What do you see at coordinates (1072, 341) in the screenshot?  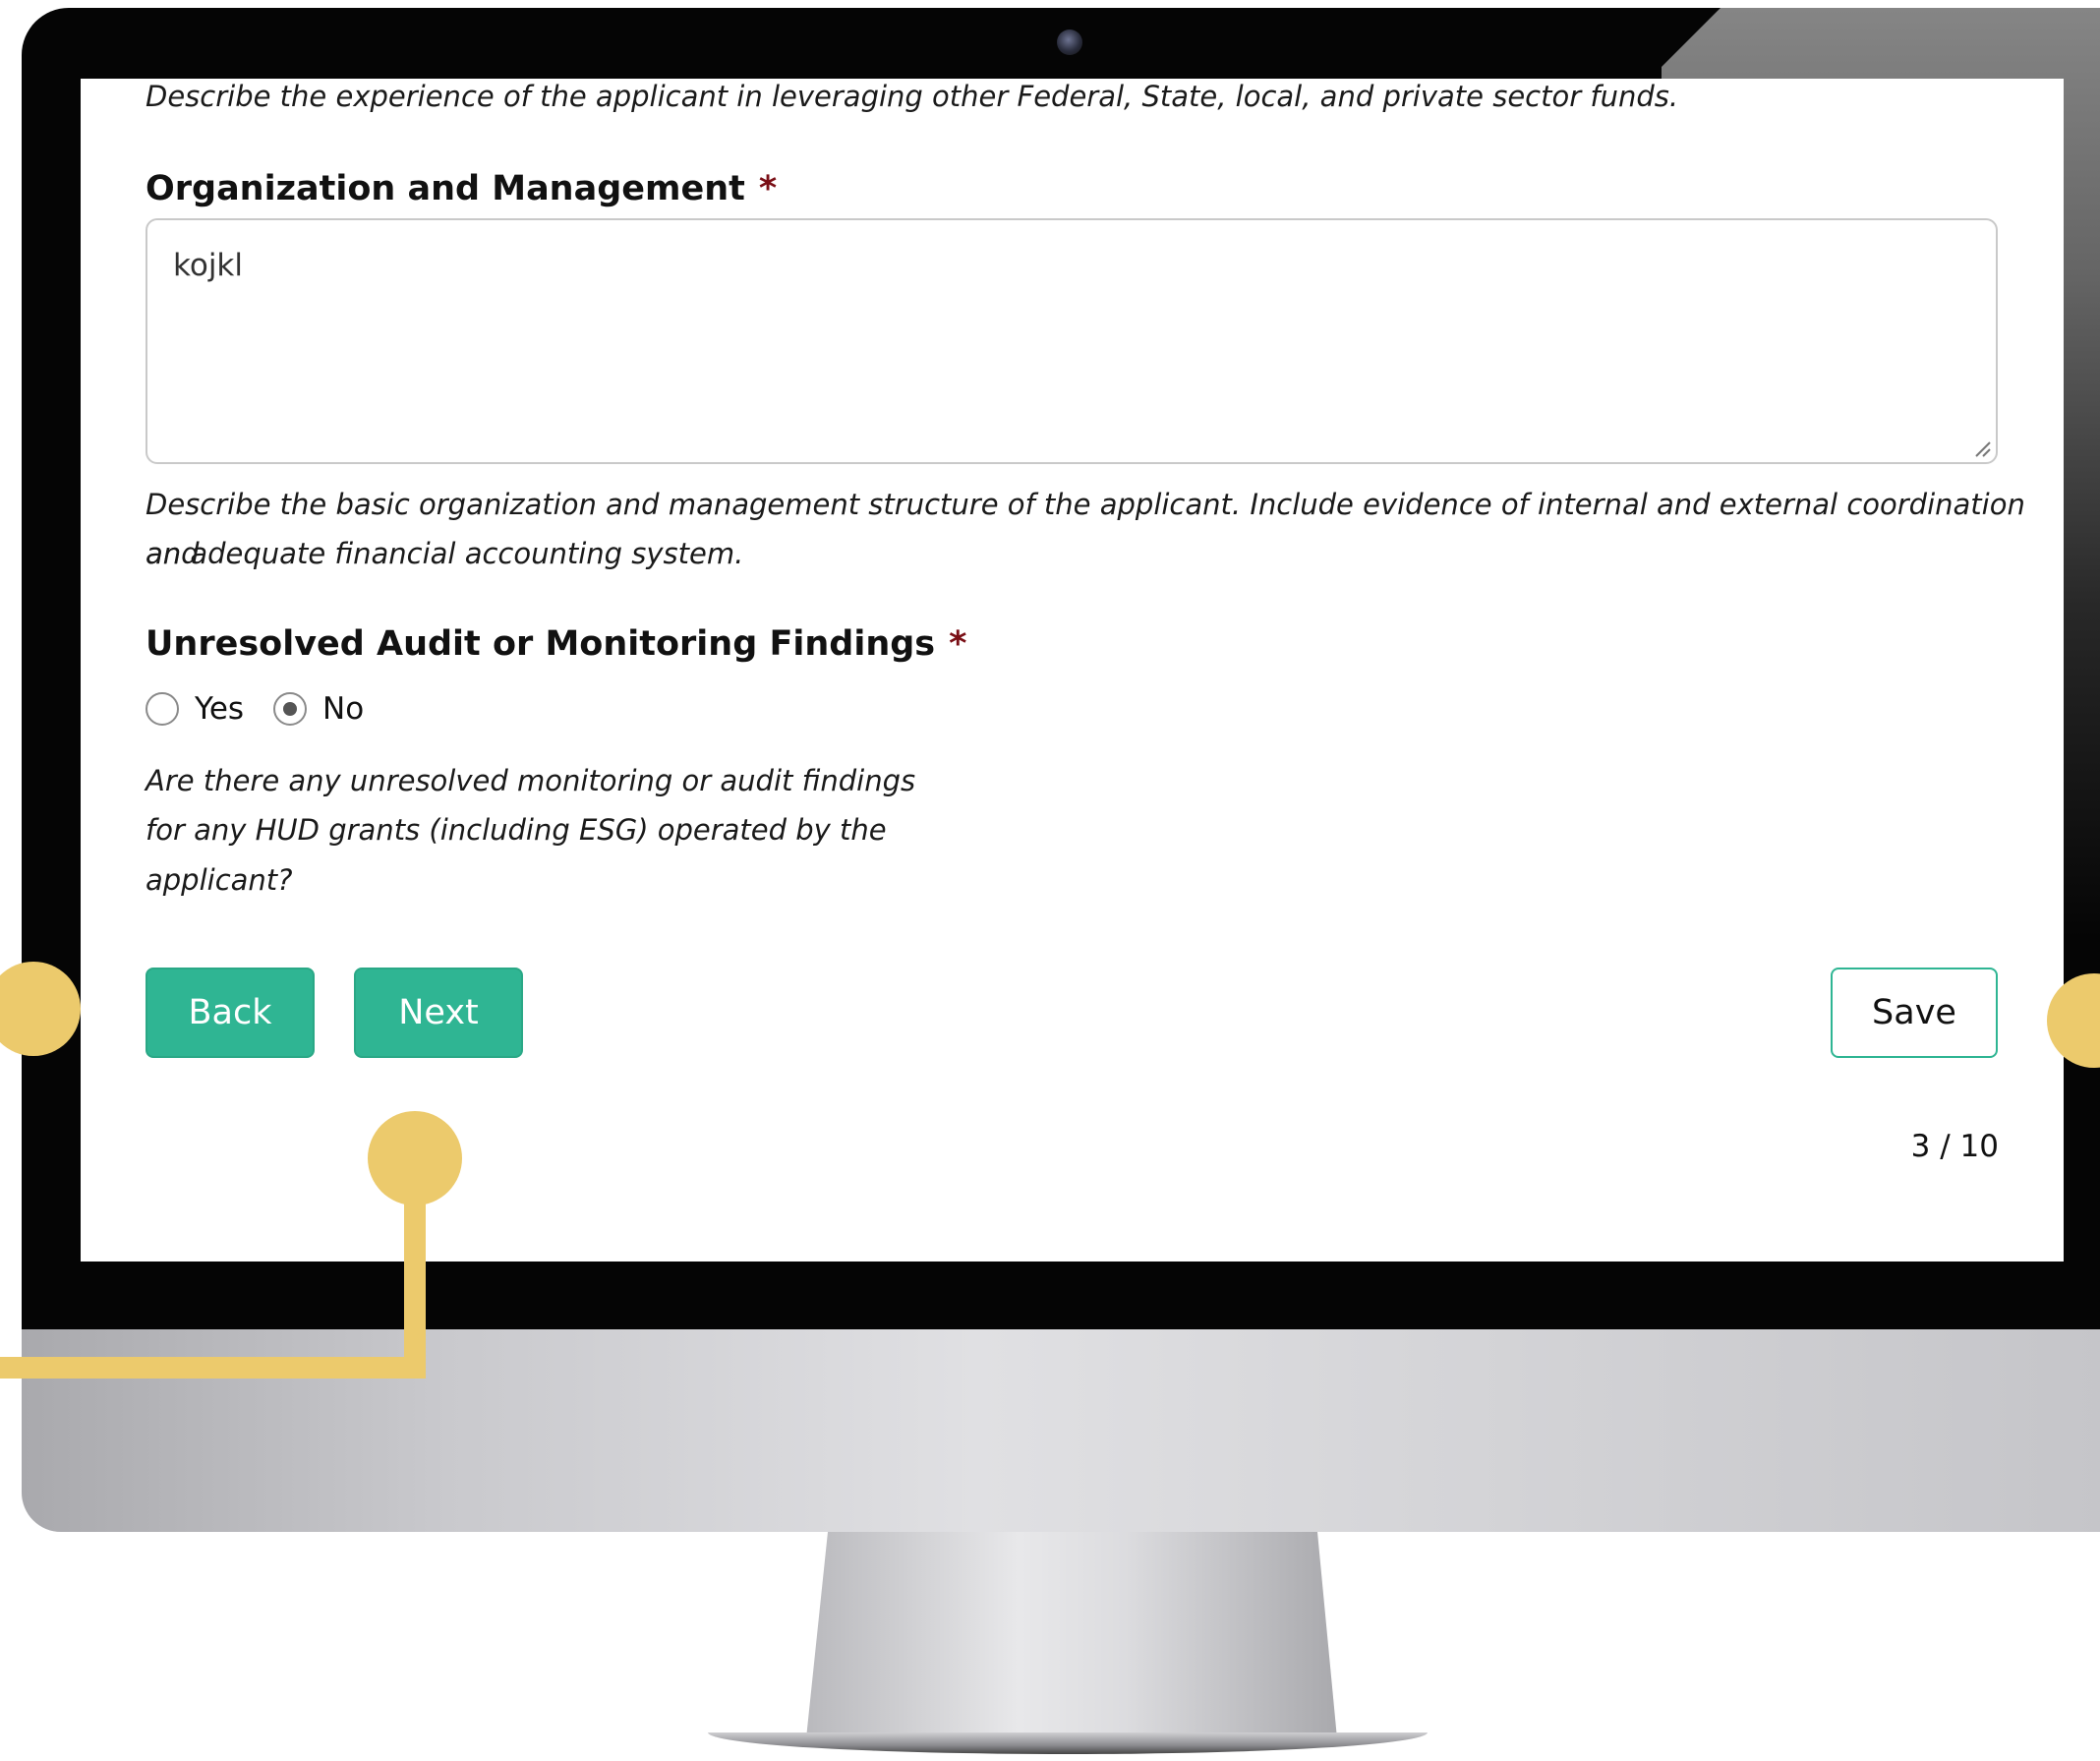 I see `org-mgmt-textarea: kojkl` at bounding box center [1072, 341].